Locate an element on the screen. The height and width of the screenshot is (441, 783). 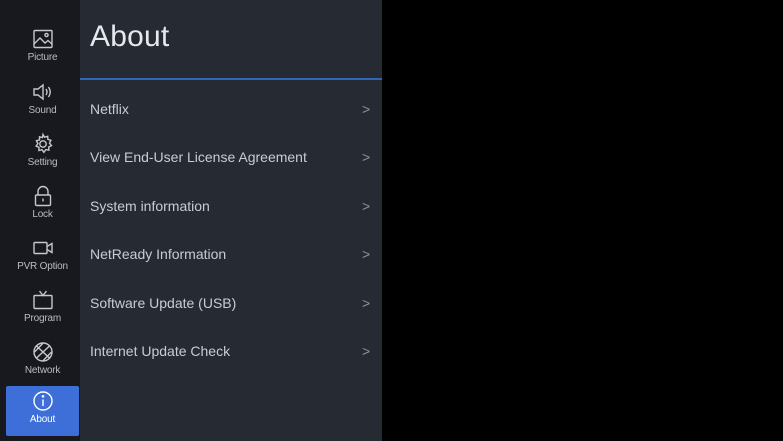
sidebar-item-label: PVR Option is located at coordinates (42, 266).